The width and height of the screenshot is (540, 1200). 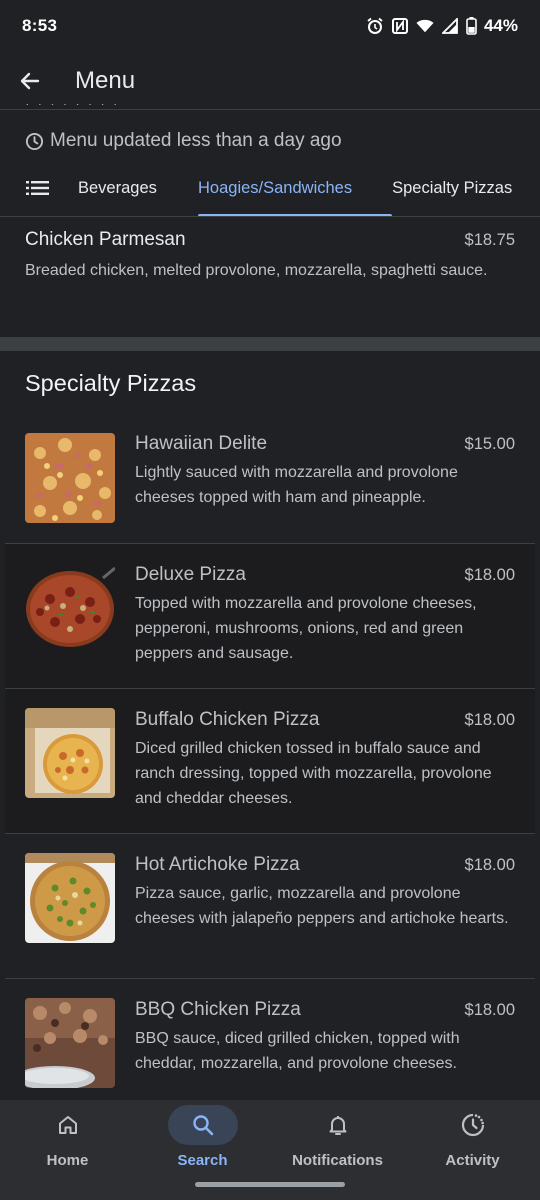 I want to click on gesture-handle, so click(x=270, y=1184).